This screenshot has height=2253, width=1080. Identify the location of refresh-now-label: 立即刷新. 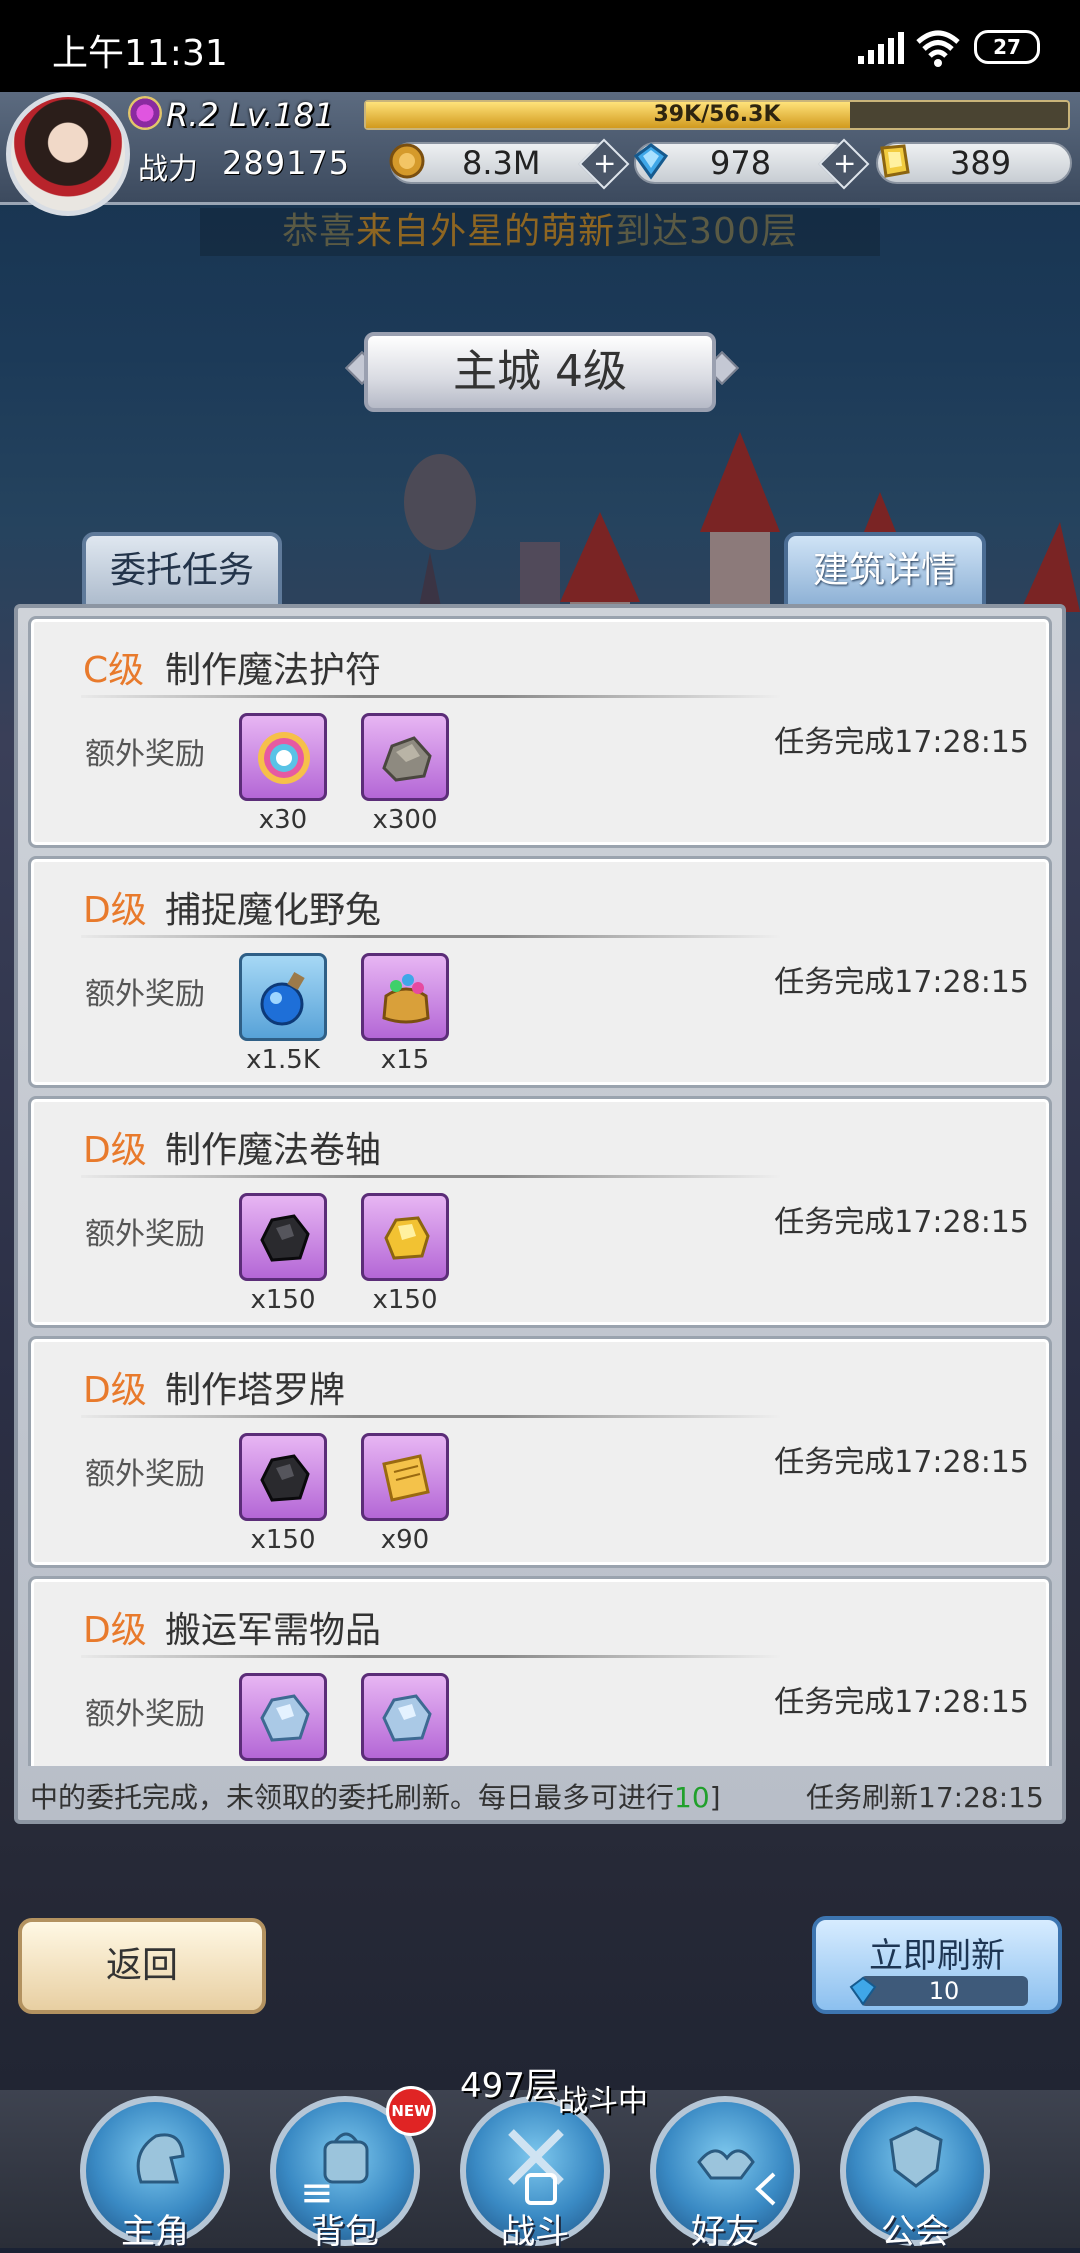
(937, 1956).